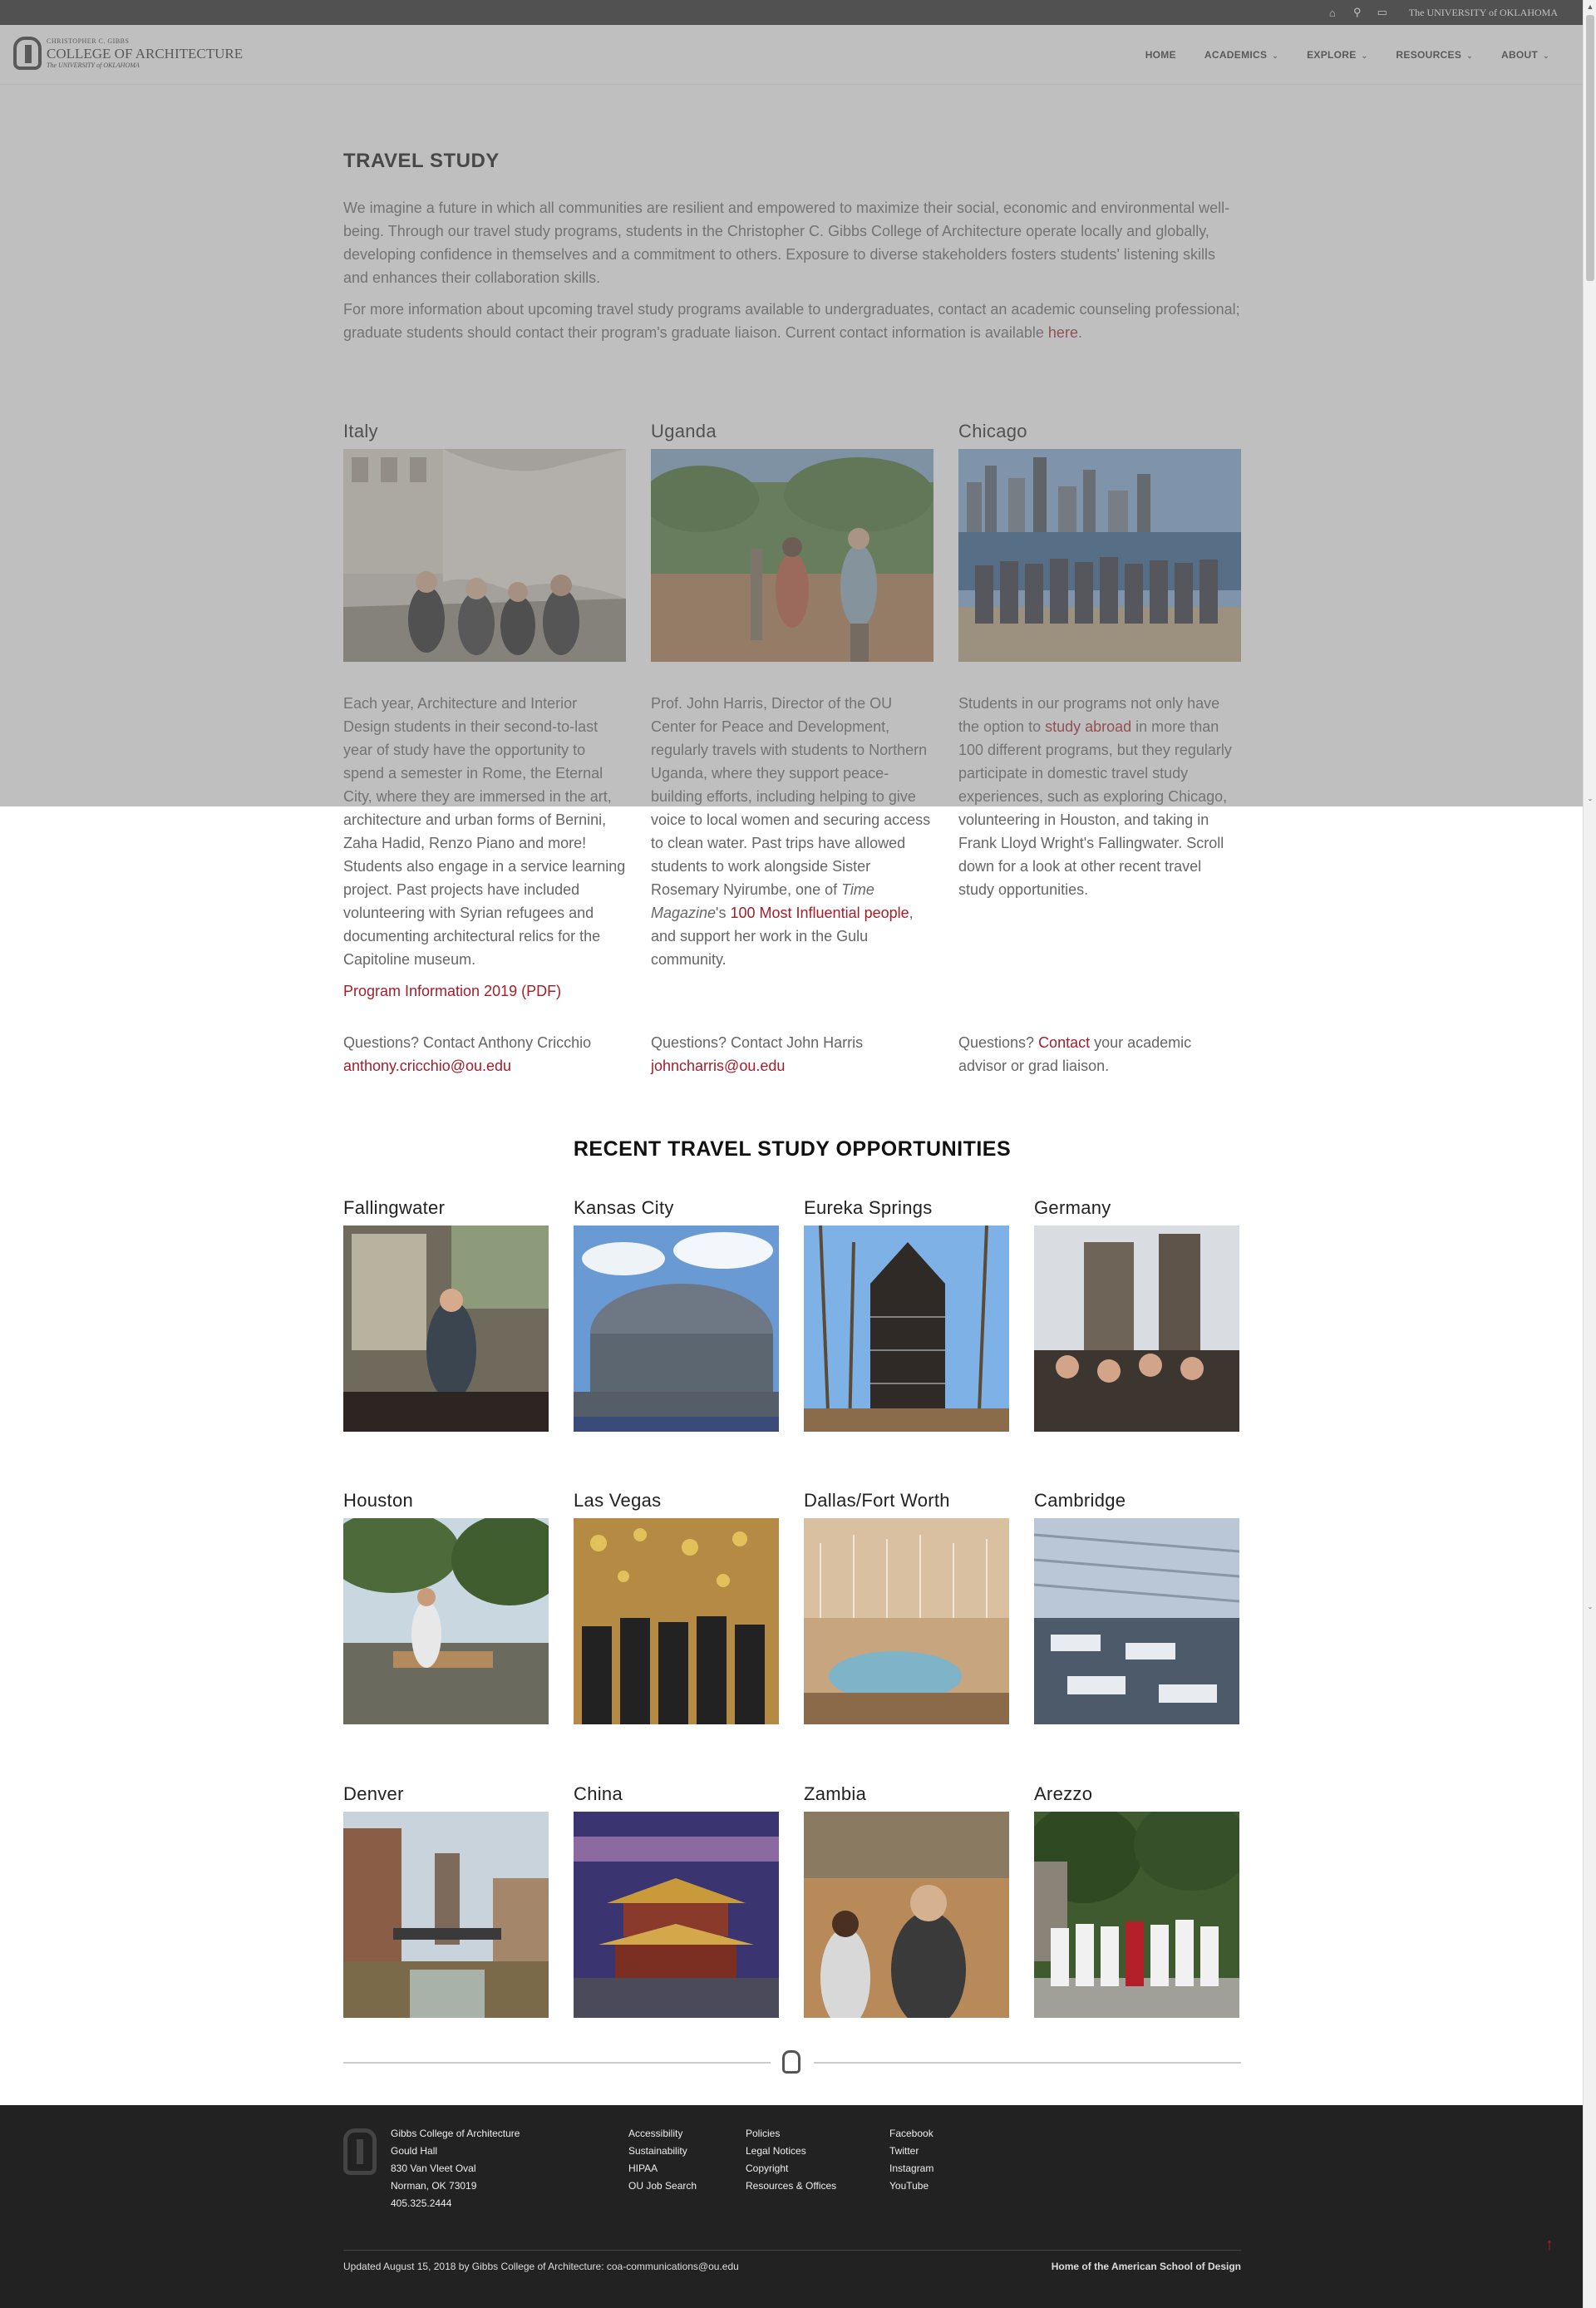 The width and height of the screenshot is (1596, 2308). Describe the element at coordinates (791, 13) in the screenshot. I see `utility-bar: ⌂ ⚲ ▭ The UNIVERSITY of OKLAHOMA` at that location.